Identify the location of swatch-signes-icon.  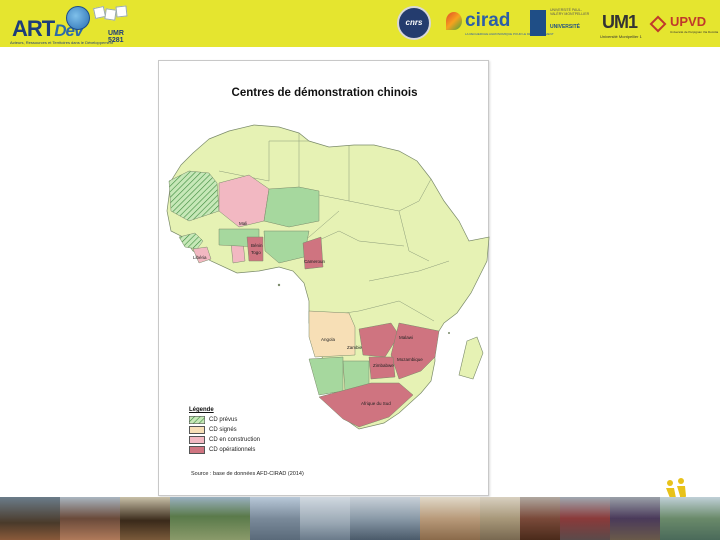
(197, 430).